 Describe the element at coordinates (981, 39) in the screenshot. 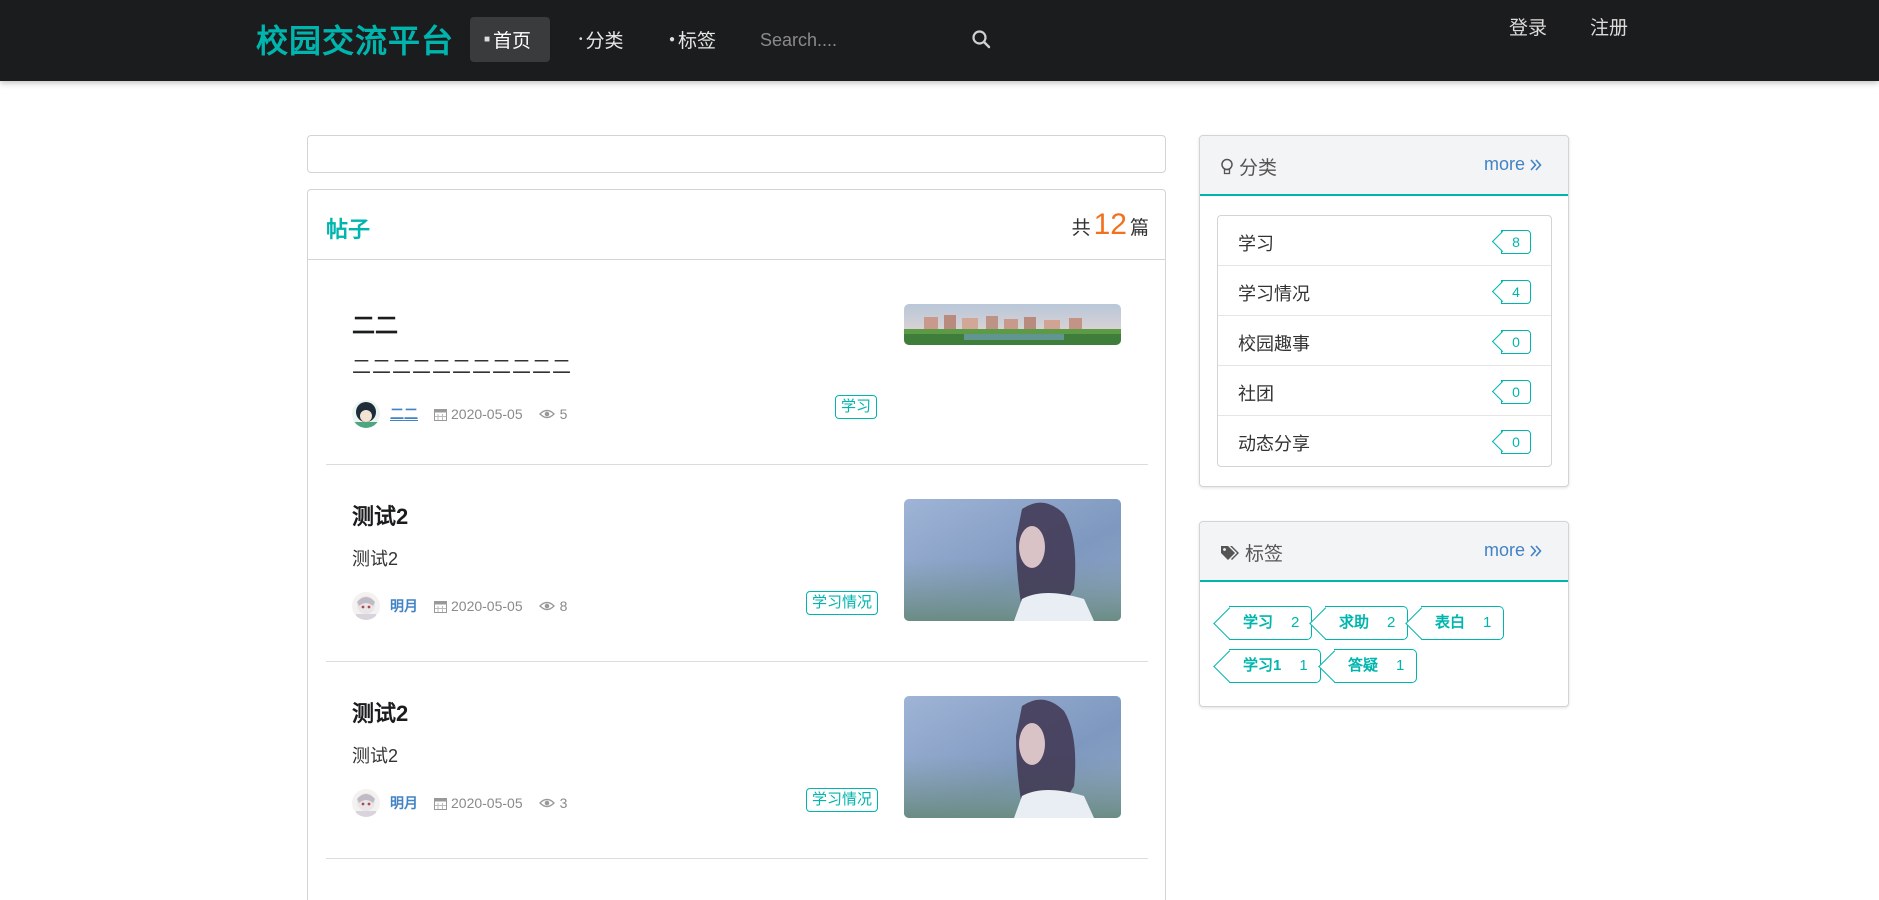

I see `search-icon` at that location.